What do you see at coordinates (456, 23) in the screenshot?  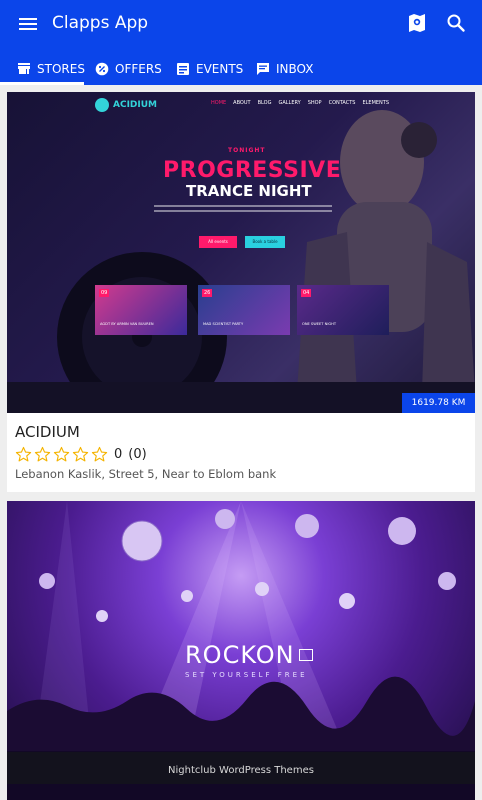 I see `search-icon` at bounding box center [456, 23].